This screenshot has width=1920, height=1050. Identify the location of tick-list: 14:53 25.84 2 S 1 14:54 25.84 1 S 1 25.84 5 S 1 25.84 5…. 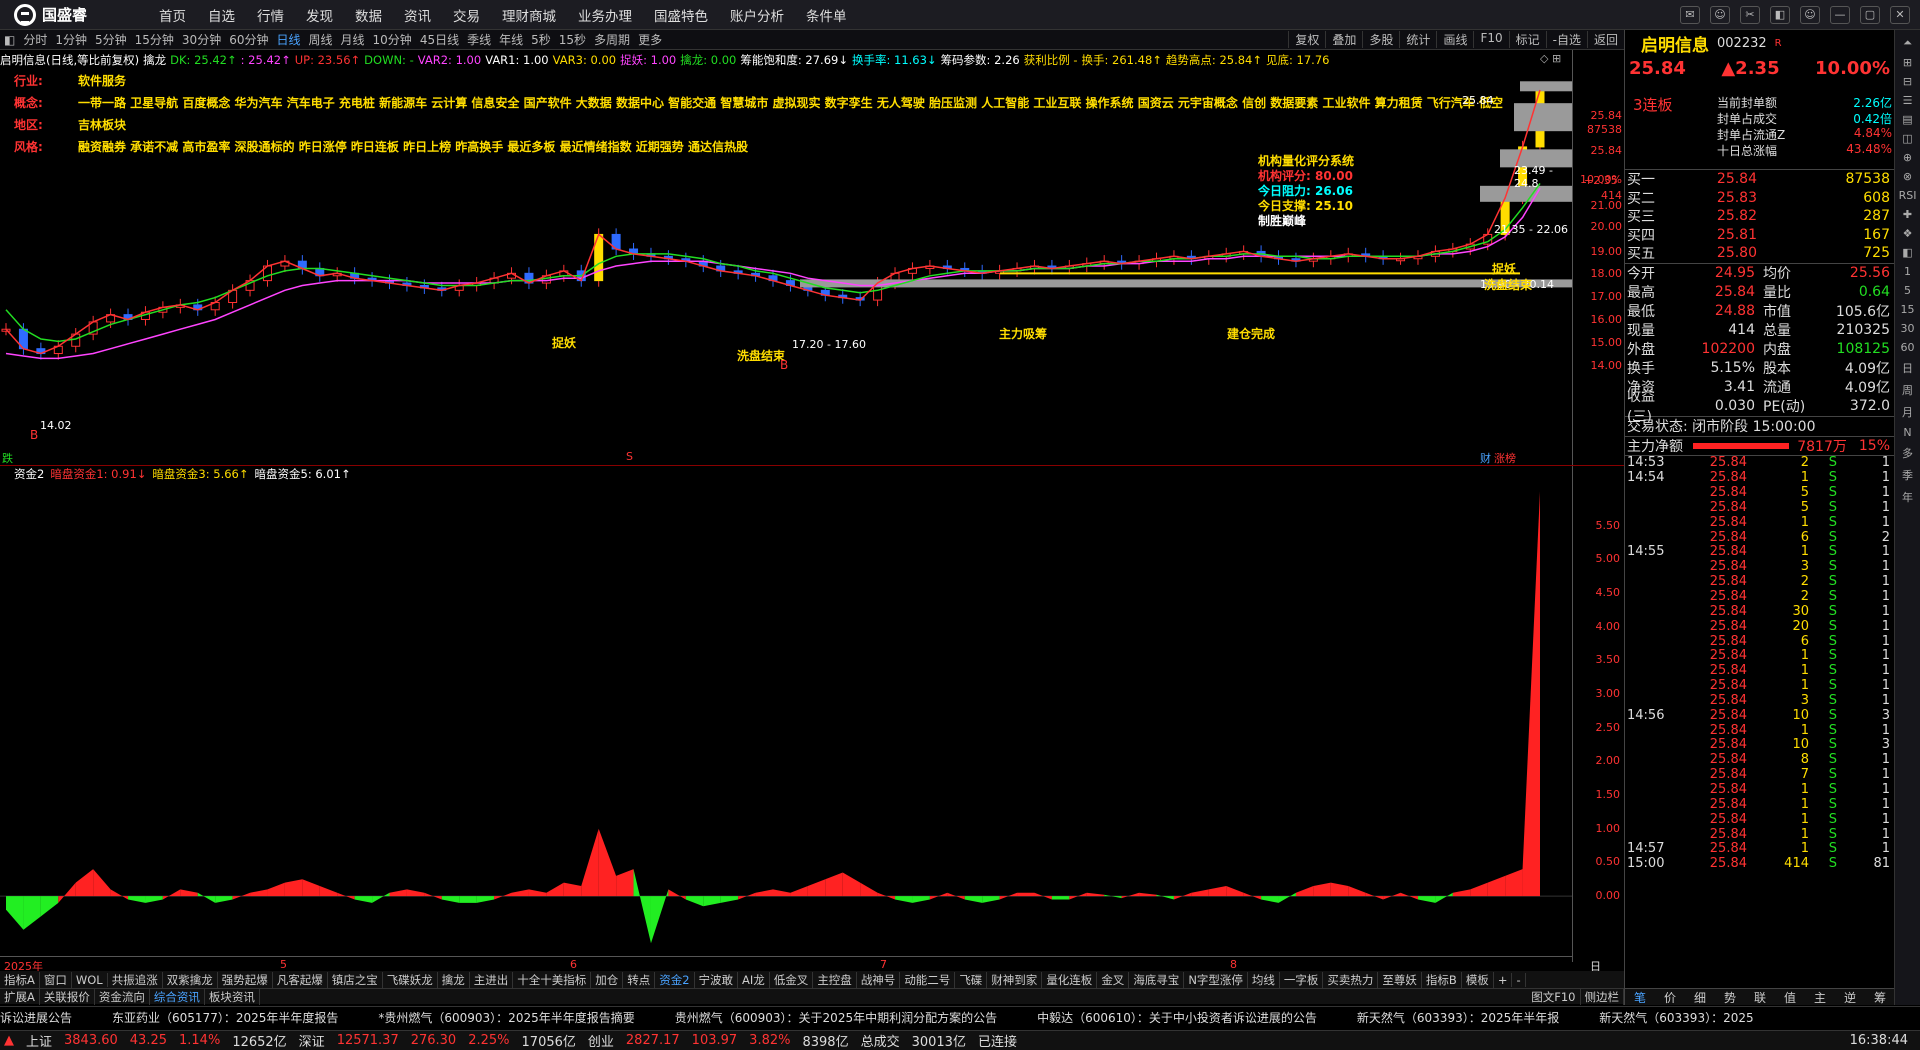
(1759, 663).